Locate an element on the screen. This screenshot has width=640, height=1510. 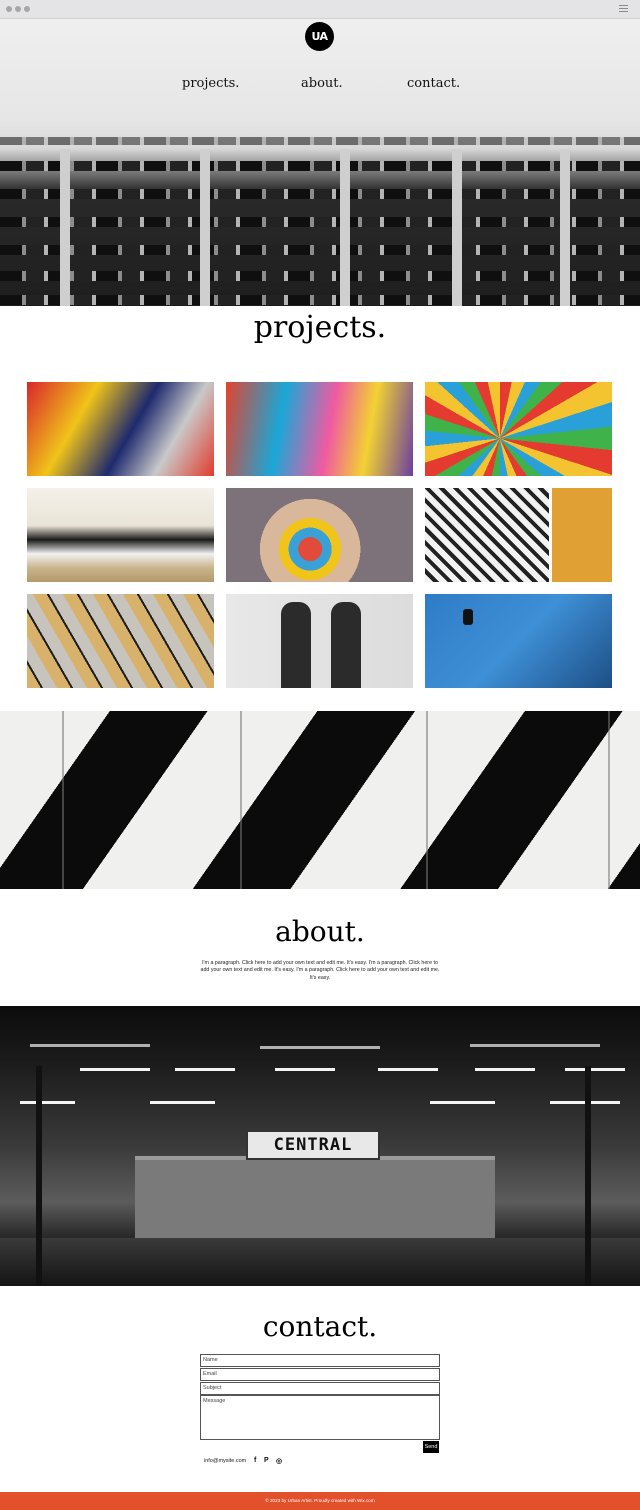
subject-placeholder: Subject is located at coordinates (212, 1388).